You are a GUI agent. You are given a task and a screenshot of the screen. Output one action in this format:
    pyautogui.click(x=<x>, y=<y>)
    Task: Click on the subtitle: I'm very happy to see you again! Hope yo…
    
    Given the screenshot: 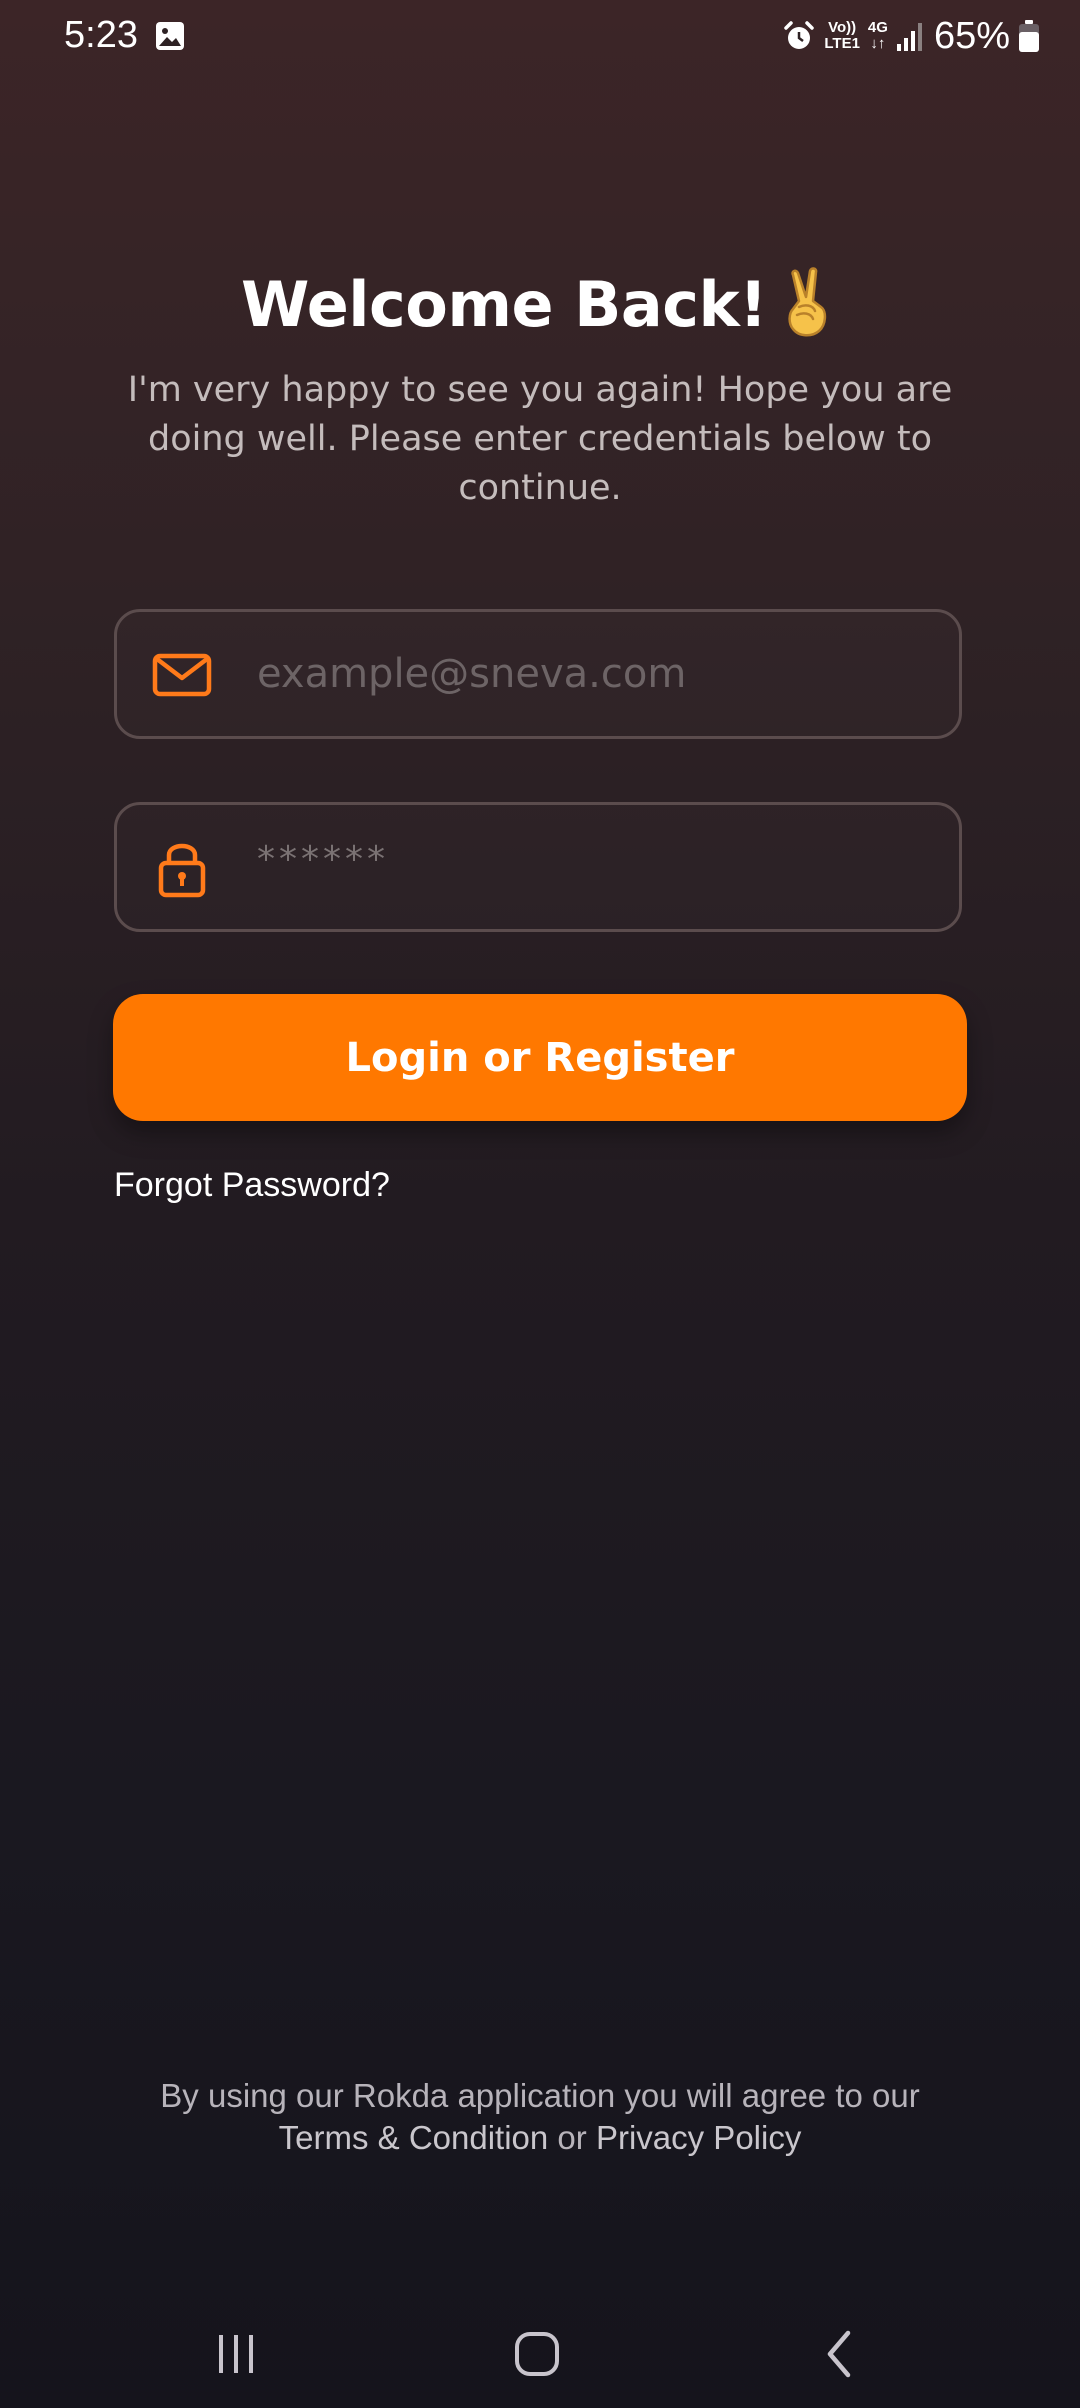 What is the action you would take?
    pyautogui.click(x=540, y=439)
    